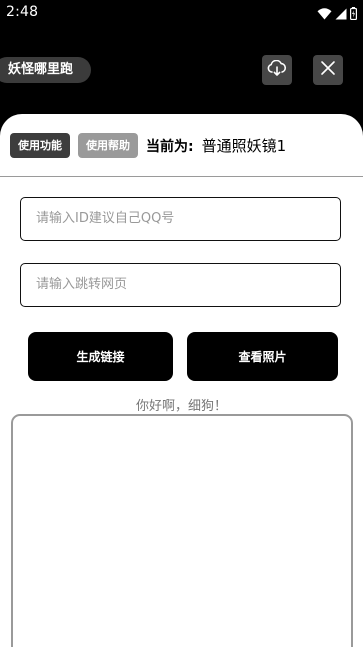 Image resolution: width=363 pixels, height=647 pixels. I want to click on greeting-text: 你好啊，细狗！, so click(181, 406).